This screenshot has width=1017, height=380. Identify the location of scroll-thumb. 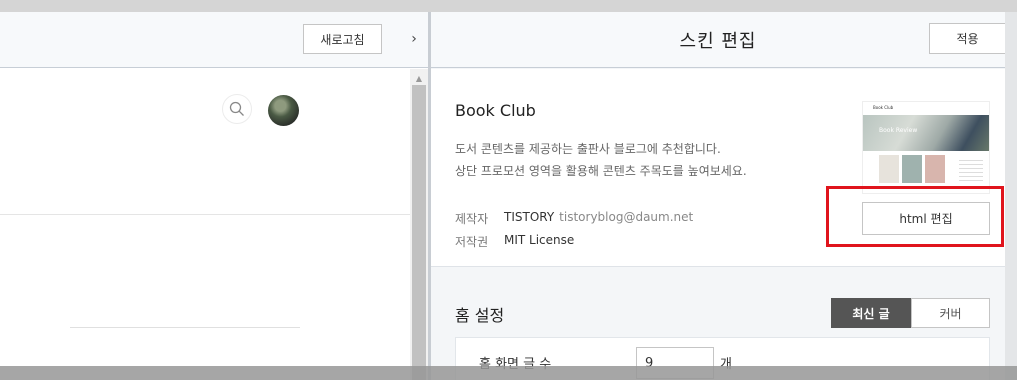
(419, 232).